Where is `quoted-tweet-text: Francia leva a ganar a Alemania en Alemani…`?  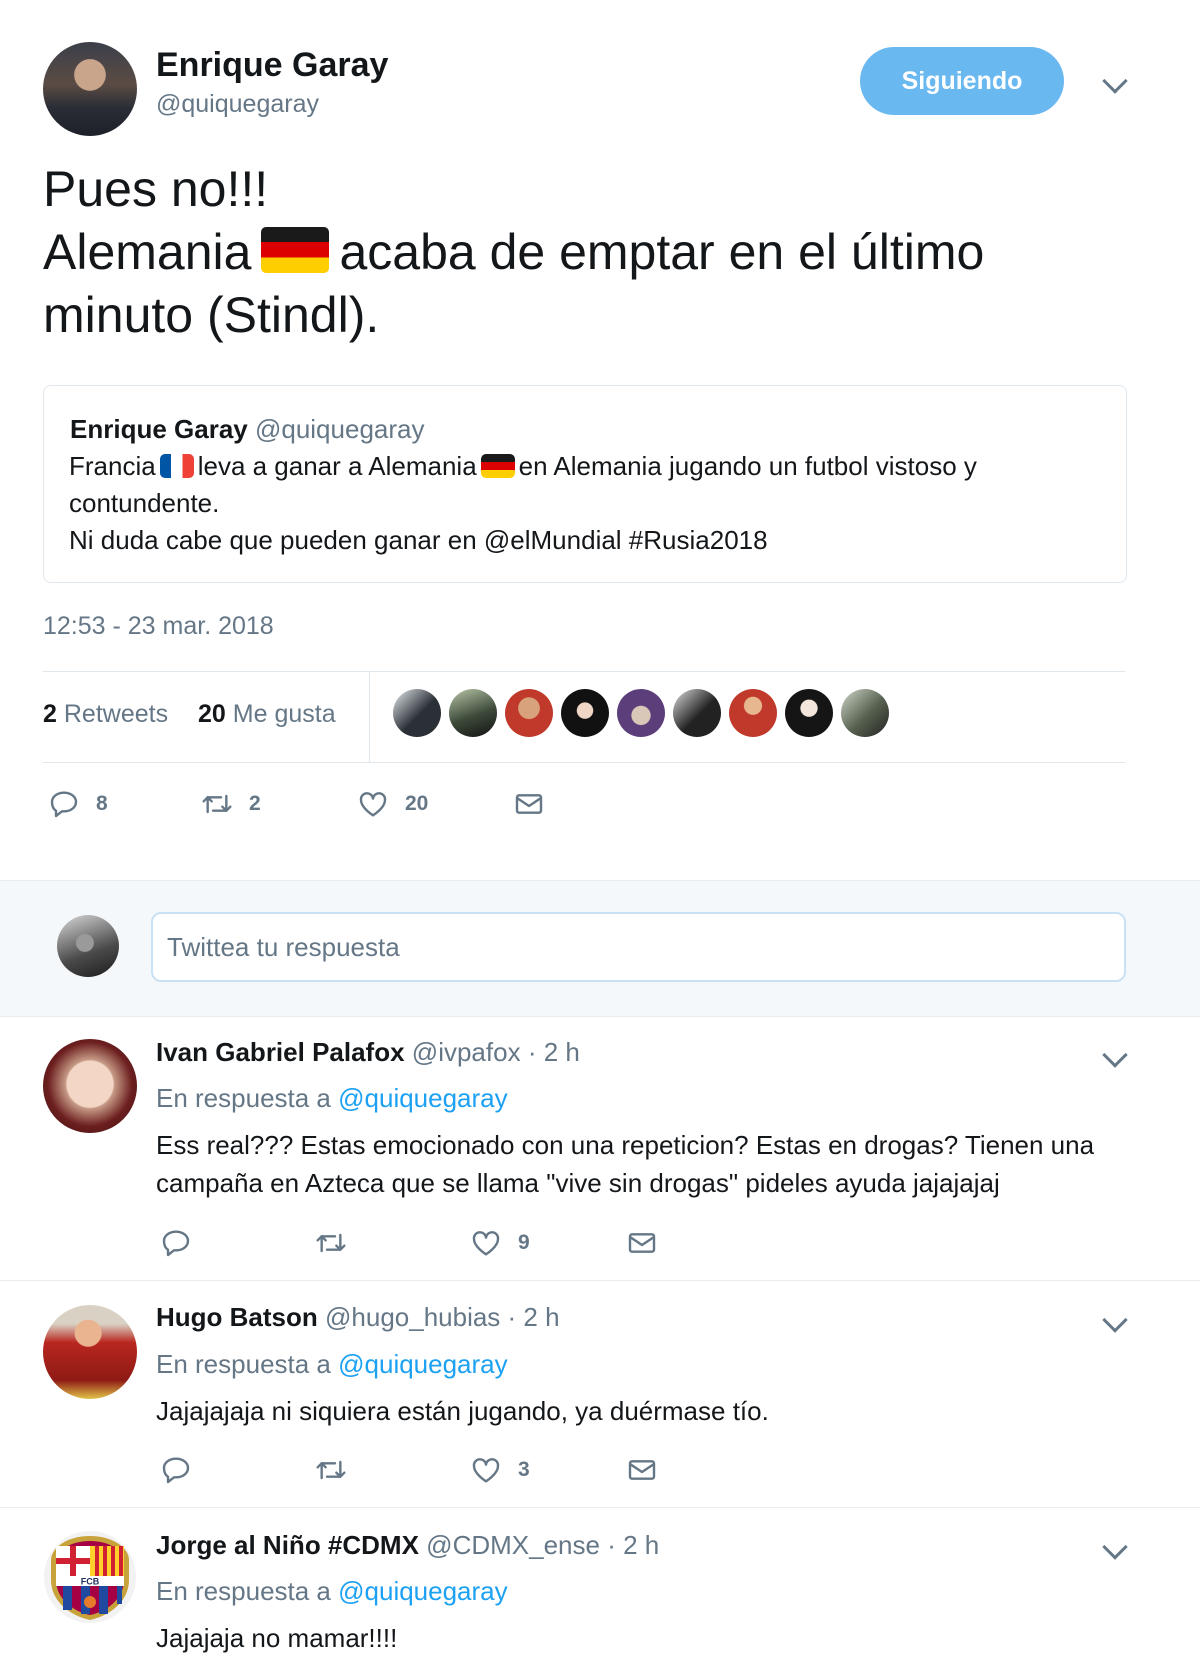
quoted-tweet-text: Francia leva a ganar a Alemania en Alemani… is located at coordinates (584, 503).